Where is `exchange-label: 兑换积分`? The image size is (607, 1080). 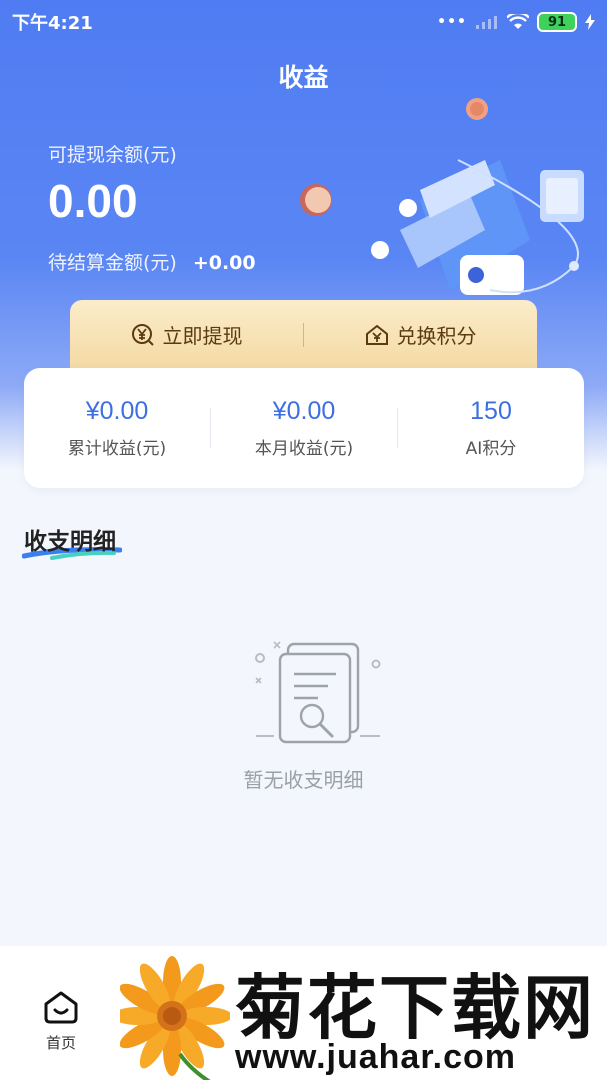 exchange-label: 兑换积分 is located at coordinates (436, 336).